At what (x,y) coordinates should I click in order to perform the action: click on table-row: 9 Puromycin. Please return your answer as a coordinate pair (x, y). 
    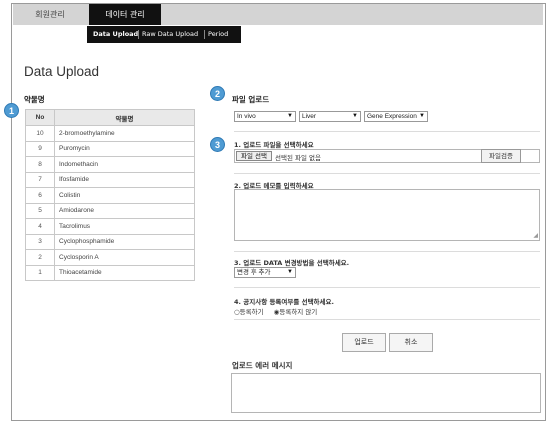
    Looking at the image, I should click on (110, 148).